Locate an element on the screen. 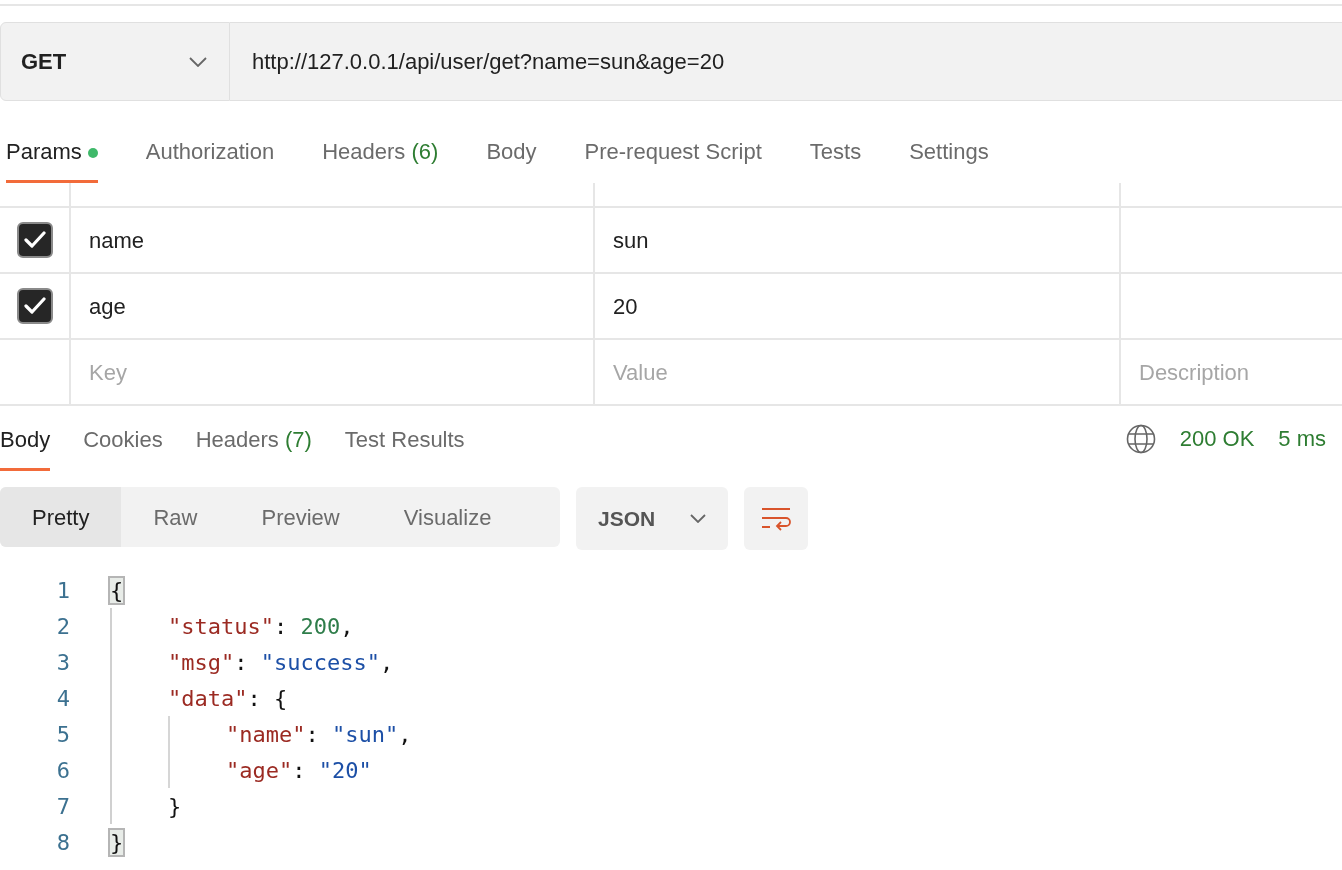 This screenshot has width=1342, height=870. code-line: "name": "sun", is located at coordinates (319, 734).